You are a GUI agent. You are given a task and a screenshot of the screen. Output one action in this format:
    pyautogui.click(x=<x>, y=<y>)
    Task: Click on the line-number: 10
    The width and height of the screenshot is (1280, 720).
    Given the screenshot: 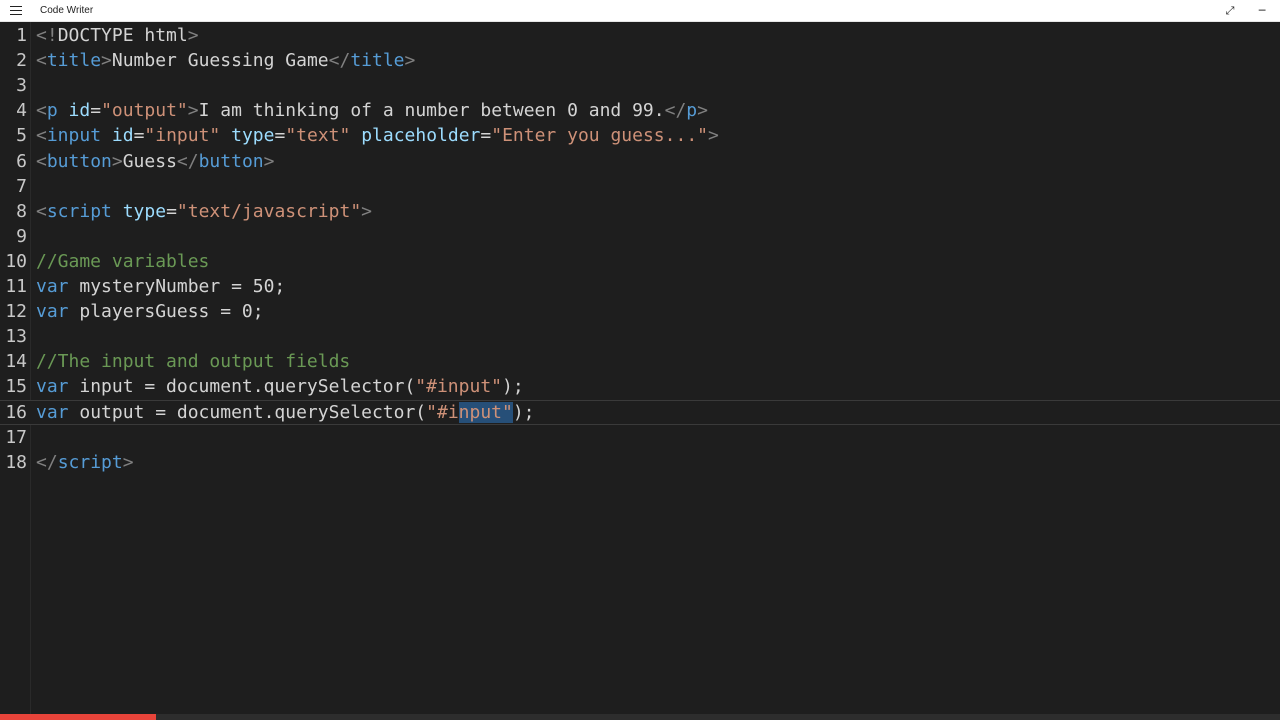 What is the action you would take?
    pyautogui.click(x=16, y=261)
    